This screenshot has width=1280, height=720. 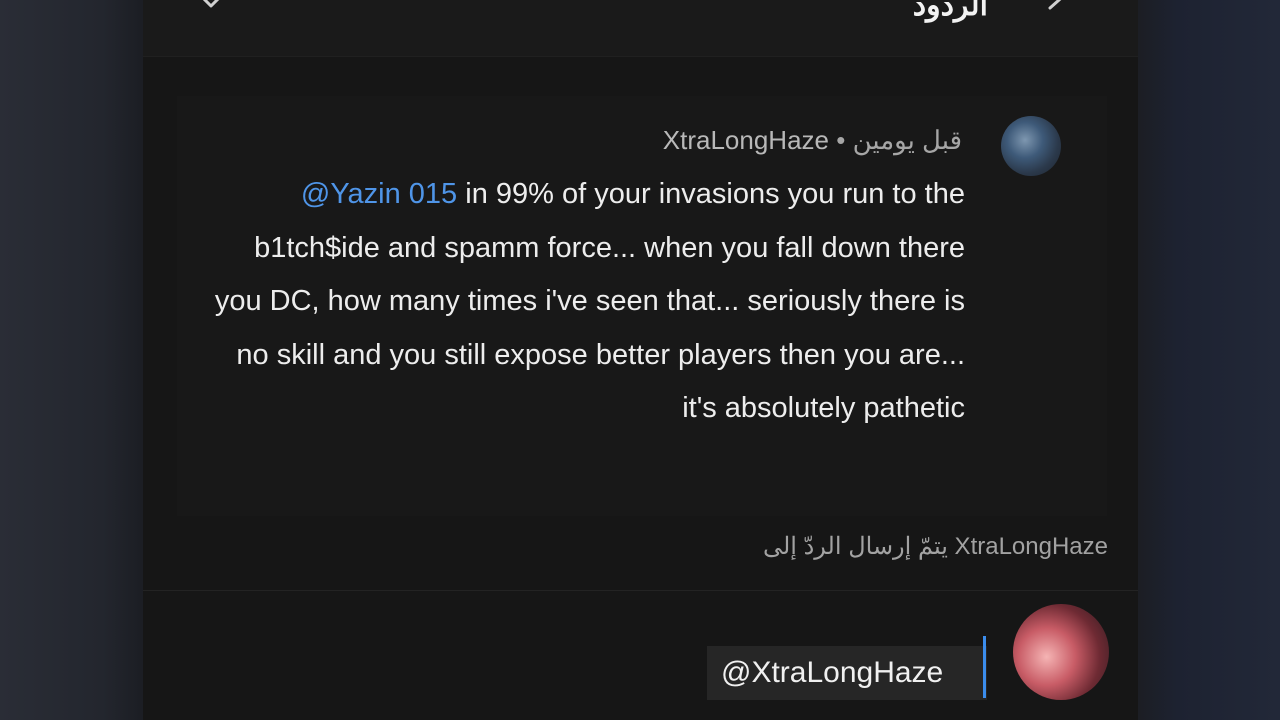 What do you see at coordinates (640, 28) in the screenshot?
I see `replies-header: الردود` at bounding box center [640, 28].